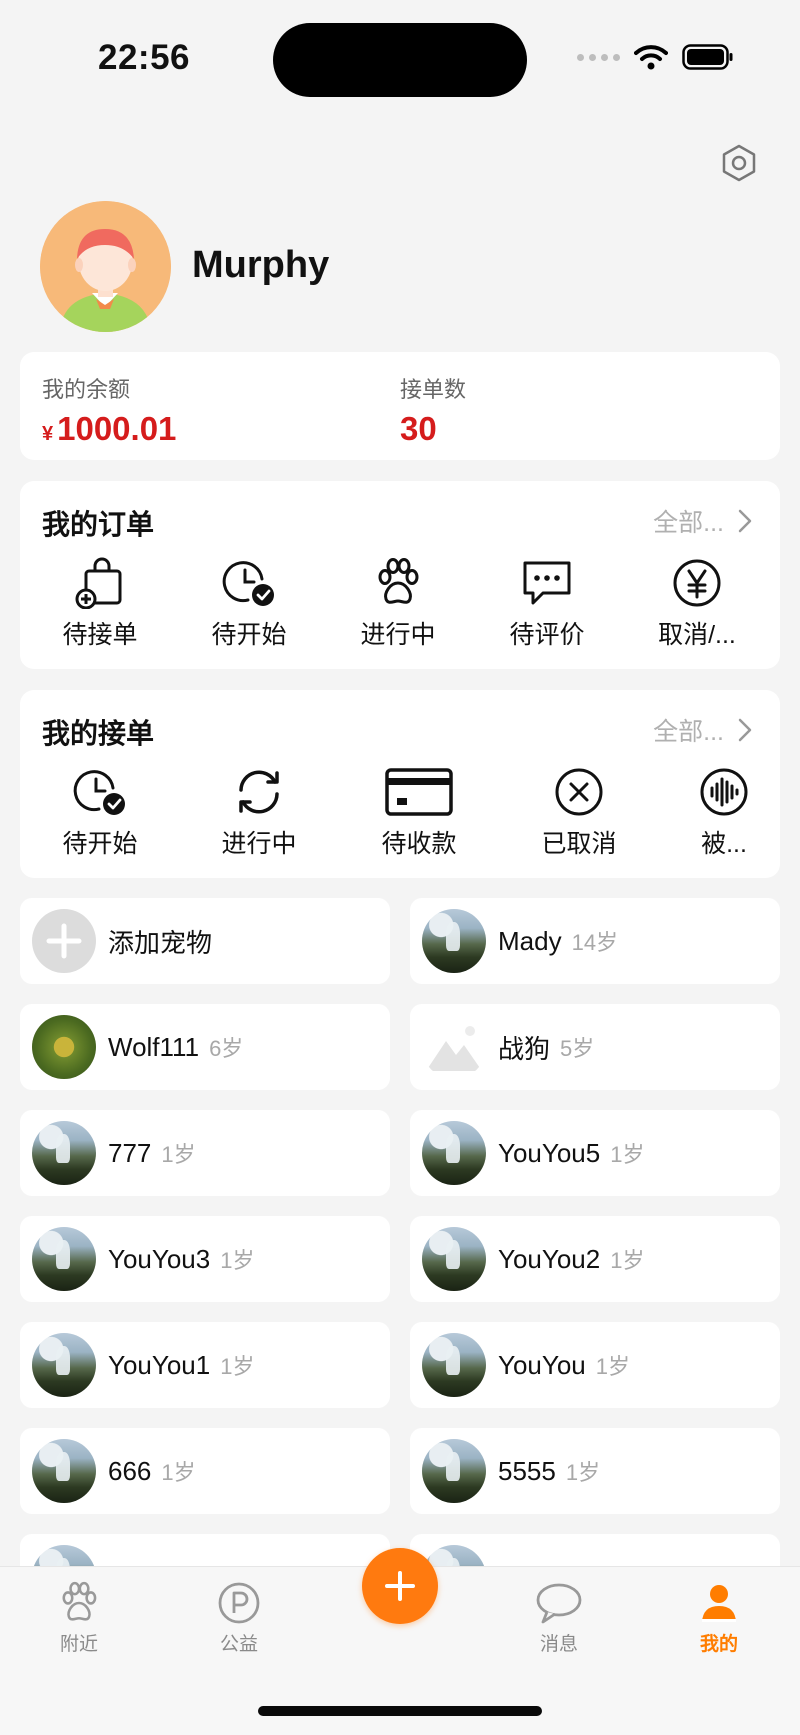  What do you see at coordinates (547, 583) in the screenshot?
I see `chat-bubble-icon` at bounding box center [547, 583].